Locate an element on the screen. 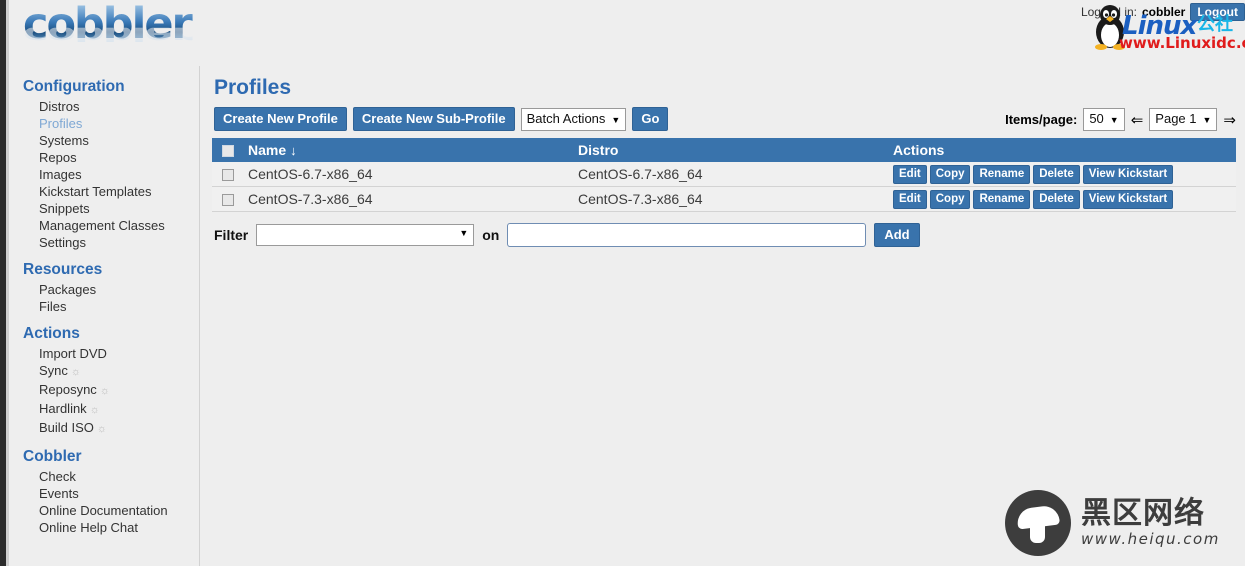 The height and width of the screenshot is (566, 1245). add-filter-button: Add is located at coordinates (897, 235).